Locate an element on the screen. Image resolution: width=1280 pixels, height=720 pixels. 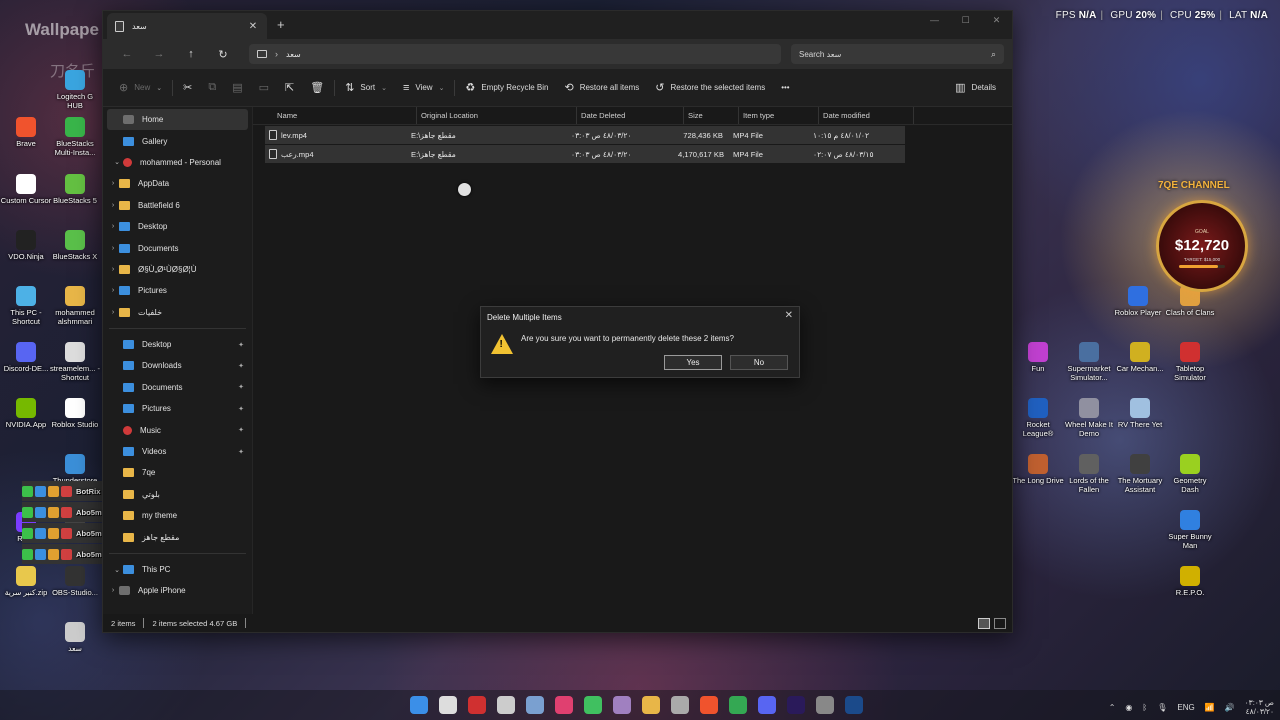
sidebar-item: 7qe is located at coordinates (177, 472).